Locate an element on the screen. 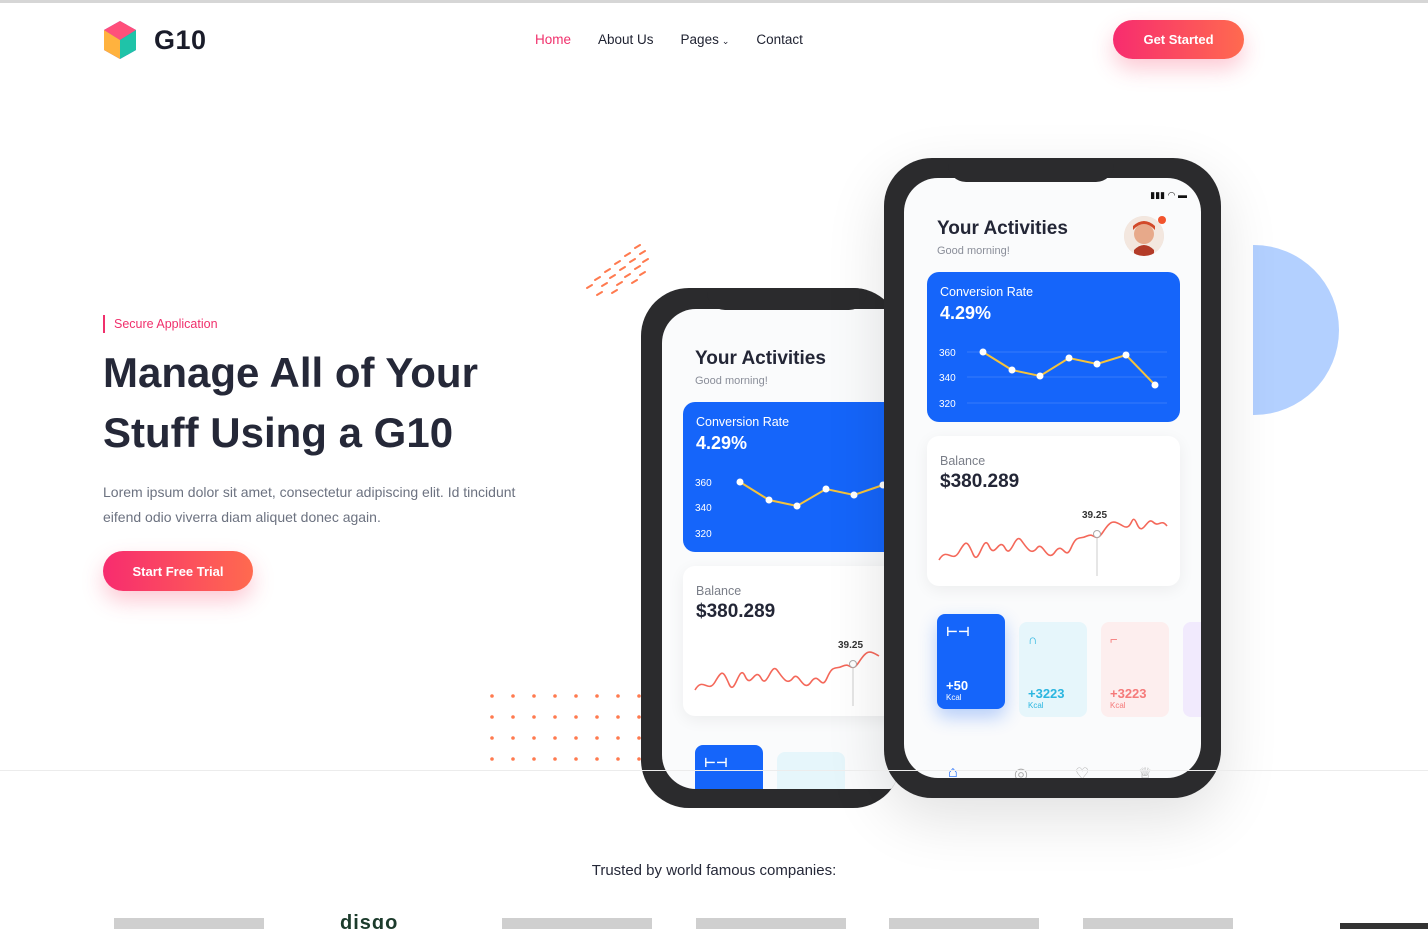 This screenshot has width=1428, height=929. kcal-tile-2: ∩ +3223 Kcal is located at coordinates (1053, 669).